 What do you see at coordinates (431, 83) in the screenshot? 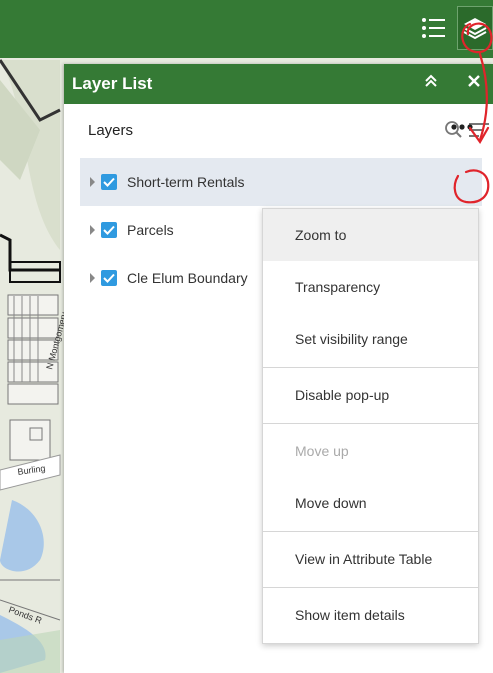
I see `collapse-icon` at bounding box center [431, 83].